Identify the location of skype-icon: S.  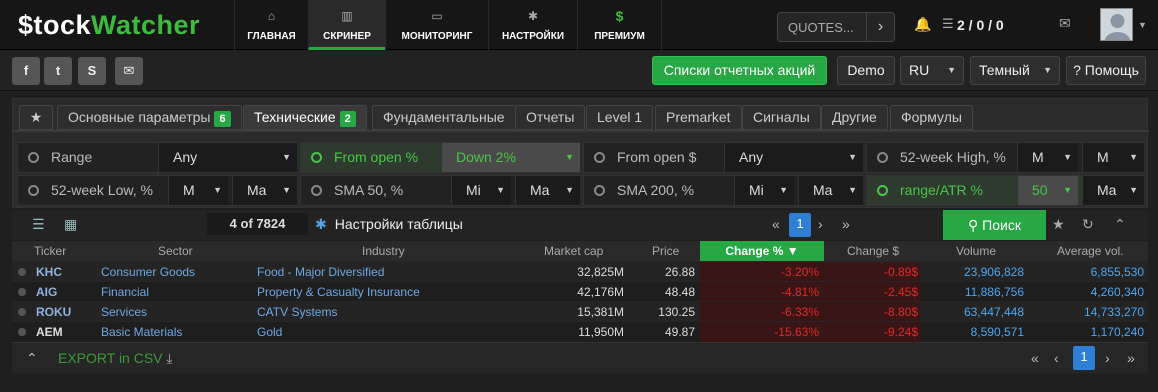
(92, 71).